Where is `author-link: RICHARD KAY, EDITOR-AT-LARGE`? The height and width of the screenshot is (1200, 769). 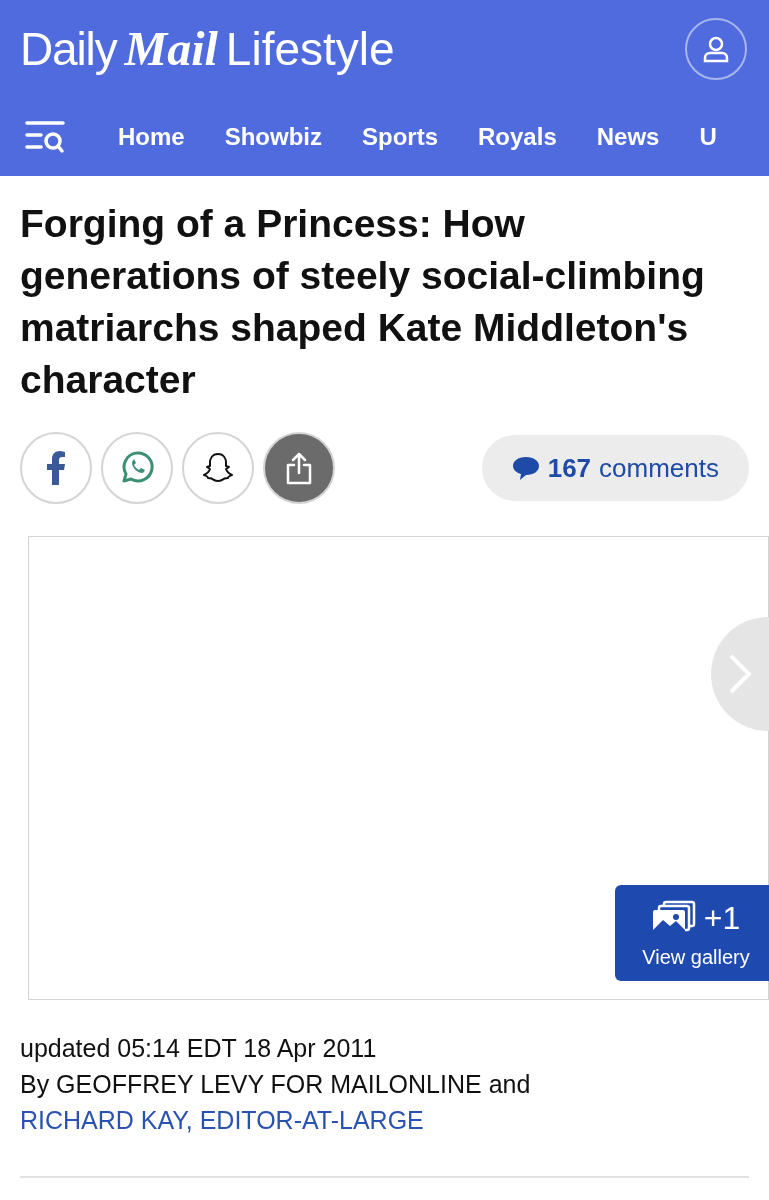 author-link: RICHARD KAY, EDITOR-AT-LARGE is located at coordinates (222, 1120).